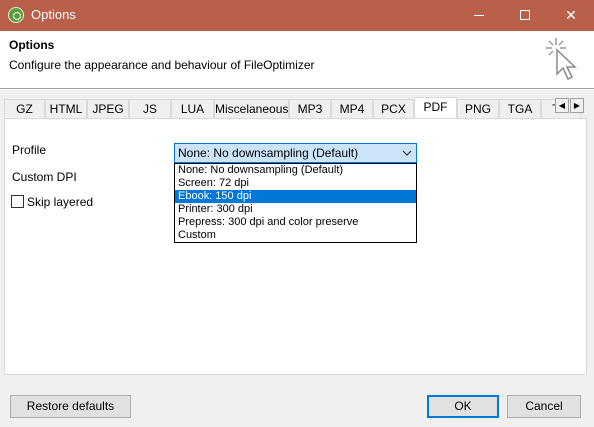 Image resolution: width=594 pixels, height=427 pixels. What do you see at coordinates (352, 108) in the screenshot?
I see `tab-mp4: MP4` at bounding box center [352, 108].